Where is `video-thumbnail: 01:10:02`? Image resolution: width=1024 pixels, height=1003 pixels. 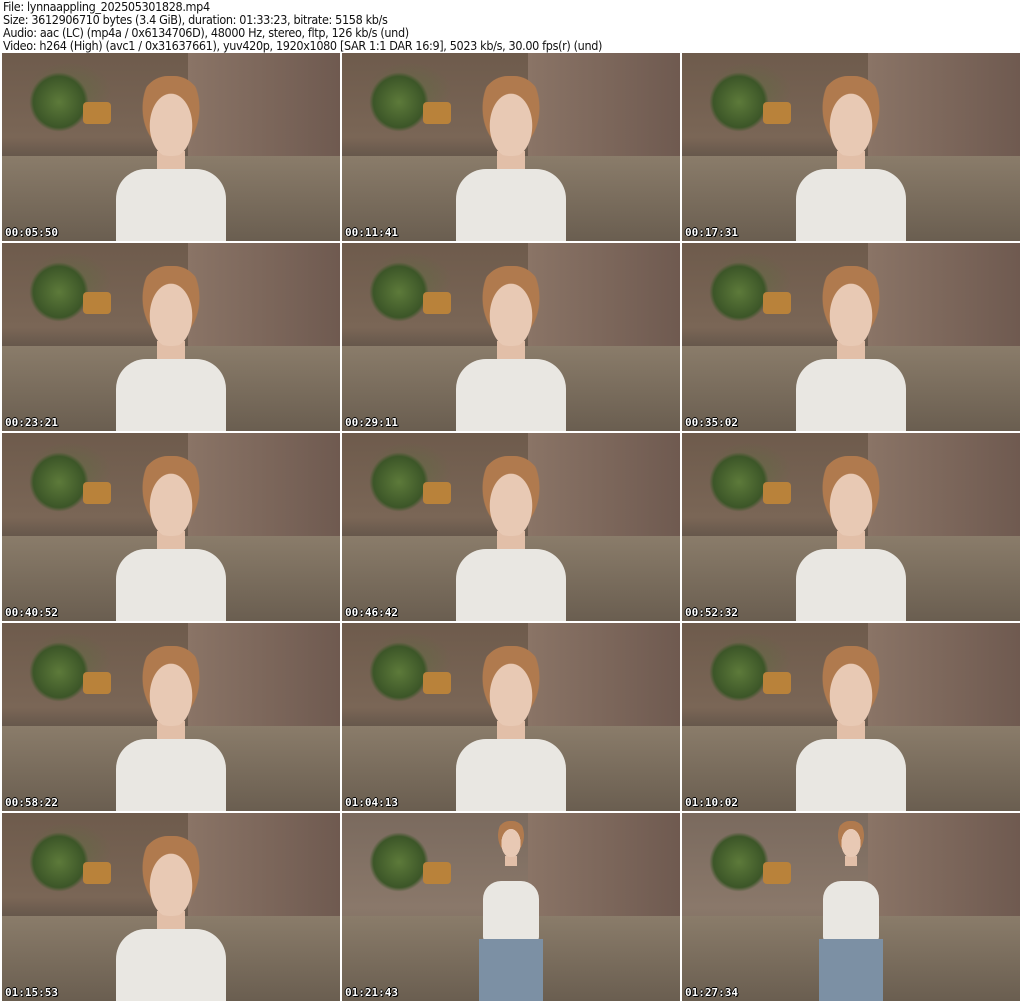
video-thumbnail: 01:10:02 is located at coordinates (851, 717).